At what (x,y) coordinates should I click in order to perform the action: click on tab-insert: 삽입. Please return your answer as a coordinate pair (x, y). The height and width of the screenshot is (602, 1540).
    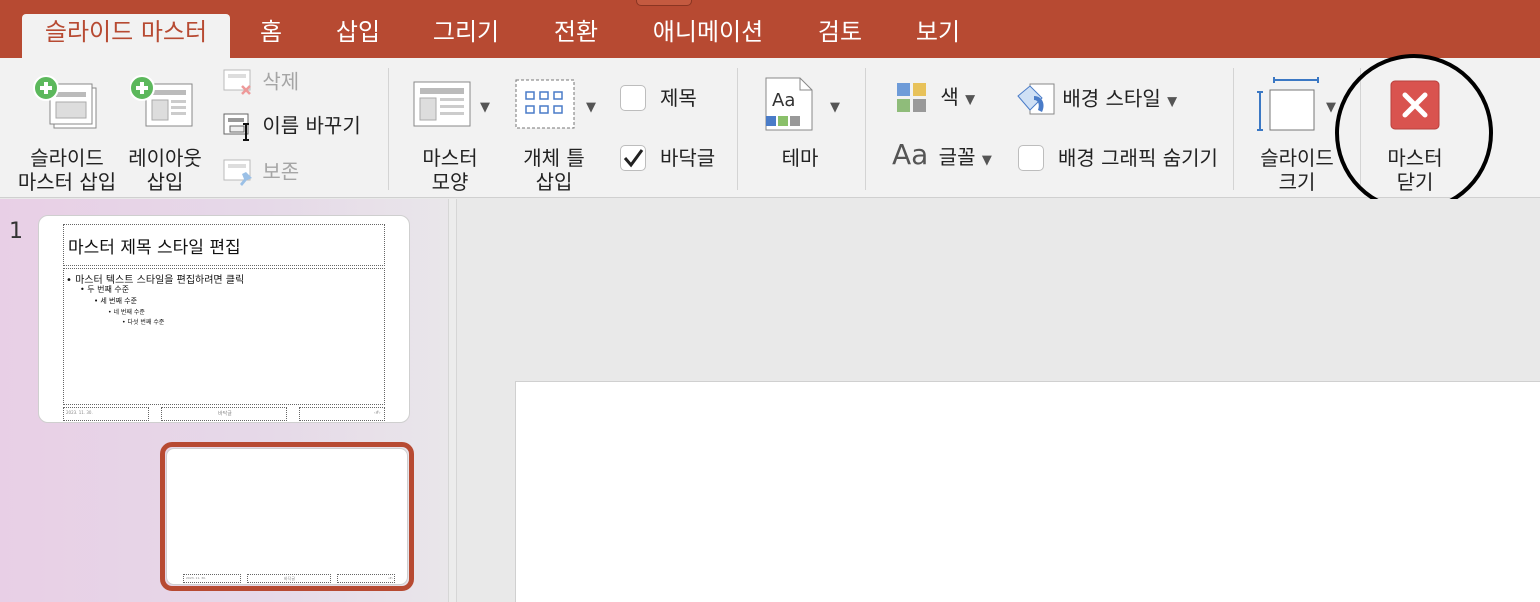
    Looking at the image, I should click on (358, 36).